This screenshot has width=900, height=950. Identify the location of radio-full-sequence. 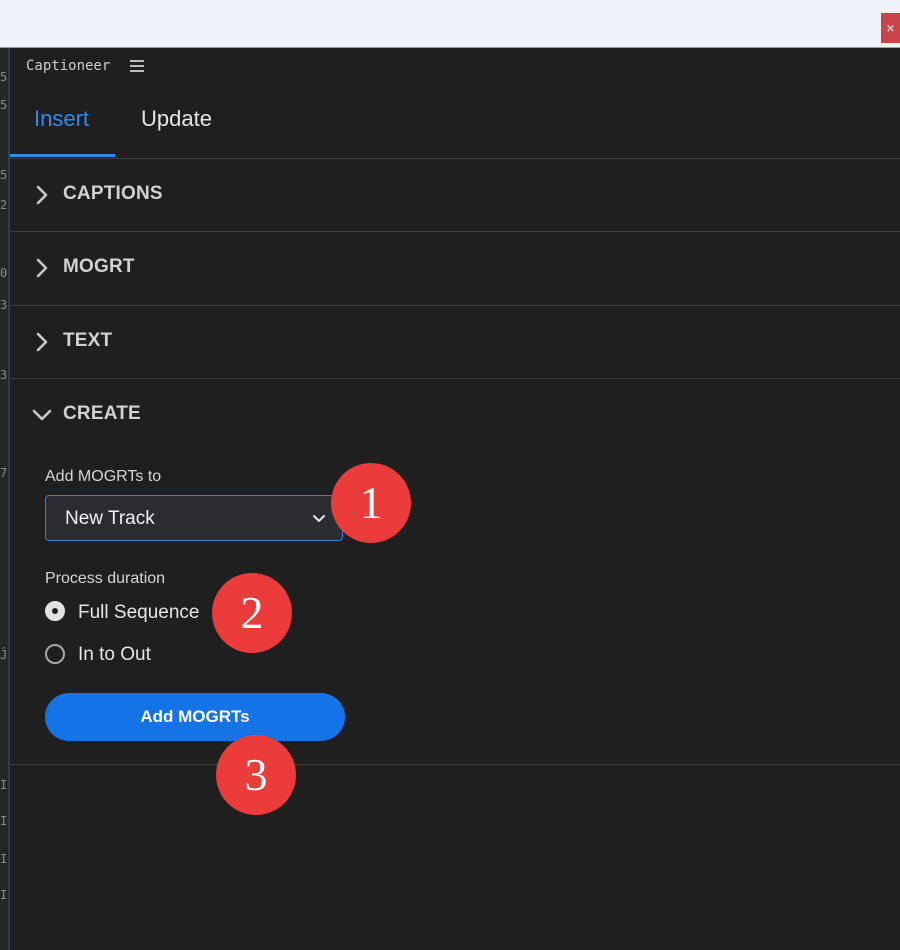
(55, 611).